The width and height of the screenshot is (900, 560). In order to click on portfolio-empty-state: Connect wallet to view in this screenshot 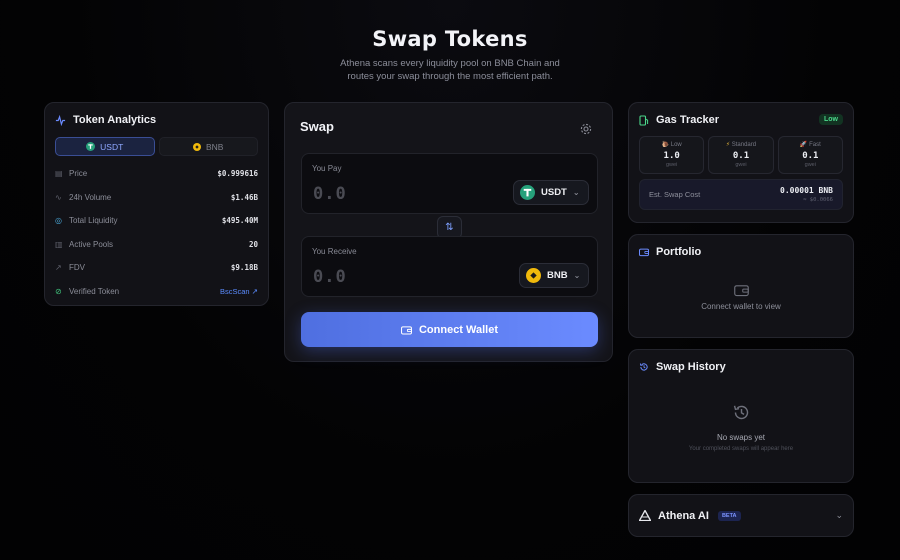, I will do `click(741, 297)`.